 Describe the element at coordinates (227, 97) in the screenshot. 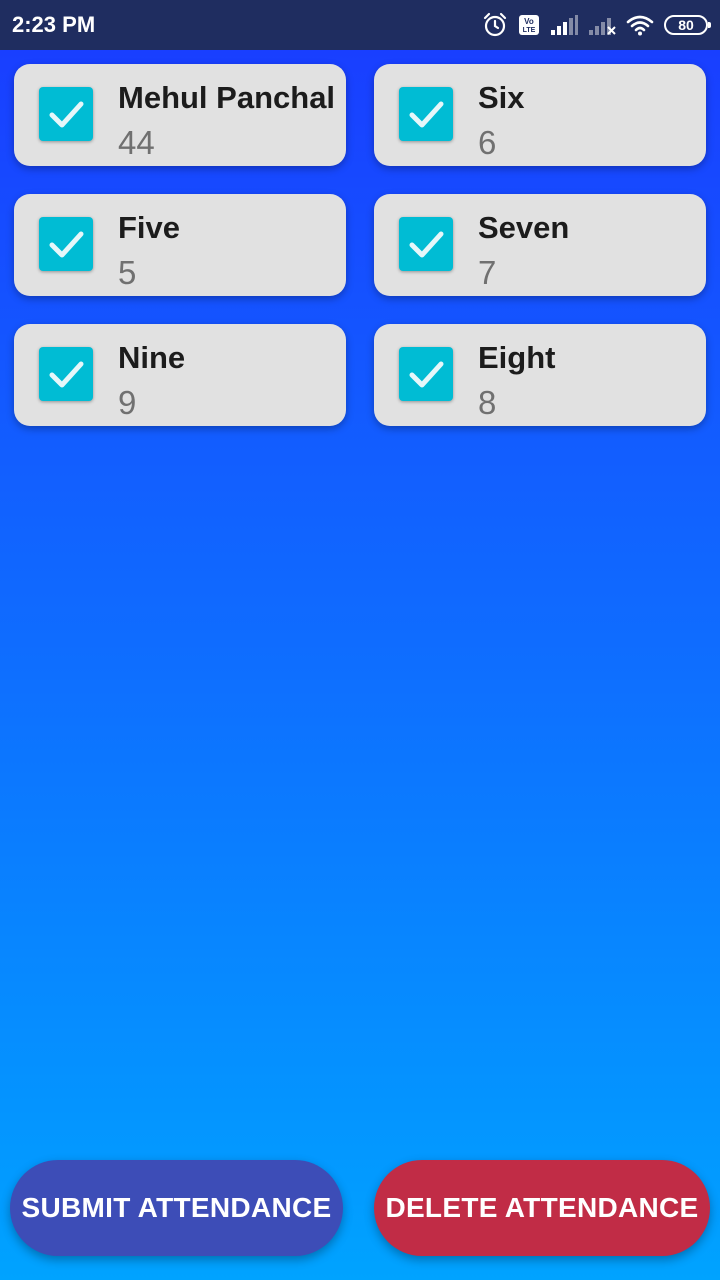

I see `student-name: Mehul Panchal` at that location.